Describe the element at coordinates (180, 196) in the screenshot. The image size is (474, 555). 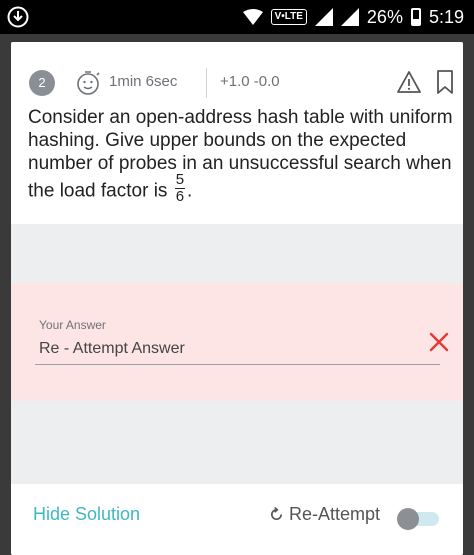
I see `fraction-denominator: 6` at that location.